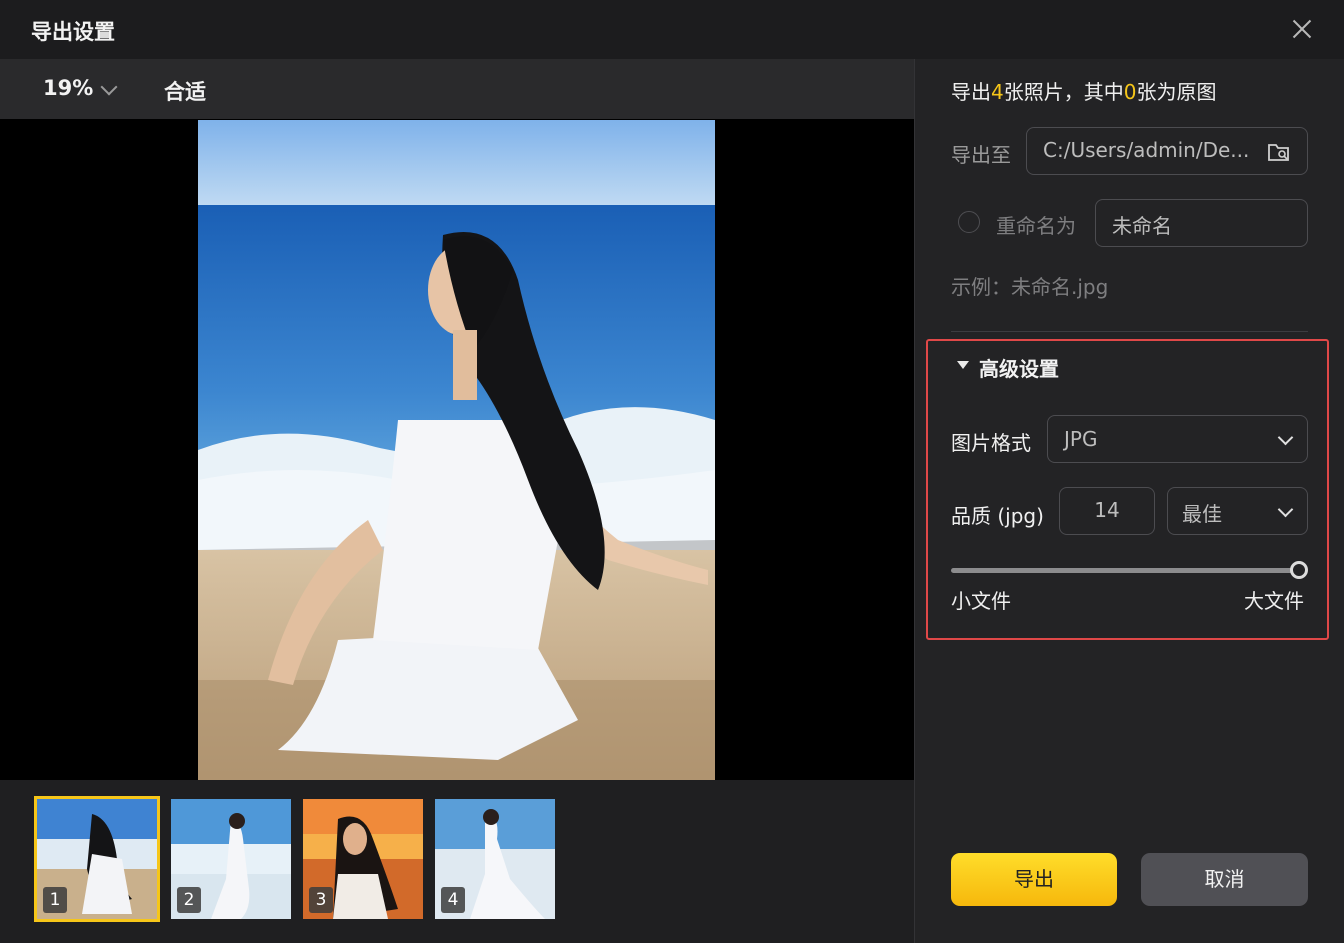  What do you see at coordinates (1030, 287) in the screenshot?
I see `filename-example: 示例：未命名.jpg` at bounding box center [1030, 287].